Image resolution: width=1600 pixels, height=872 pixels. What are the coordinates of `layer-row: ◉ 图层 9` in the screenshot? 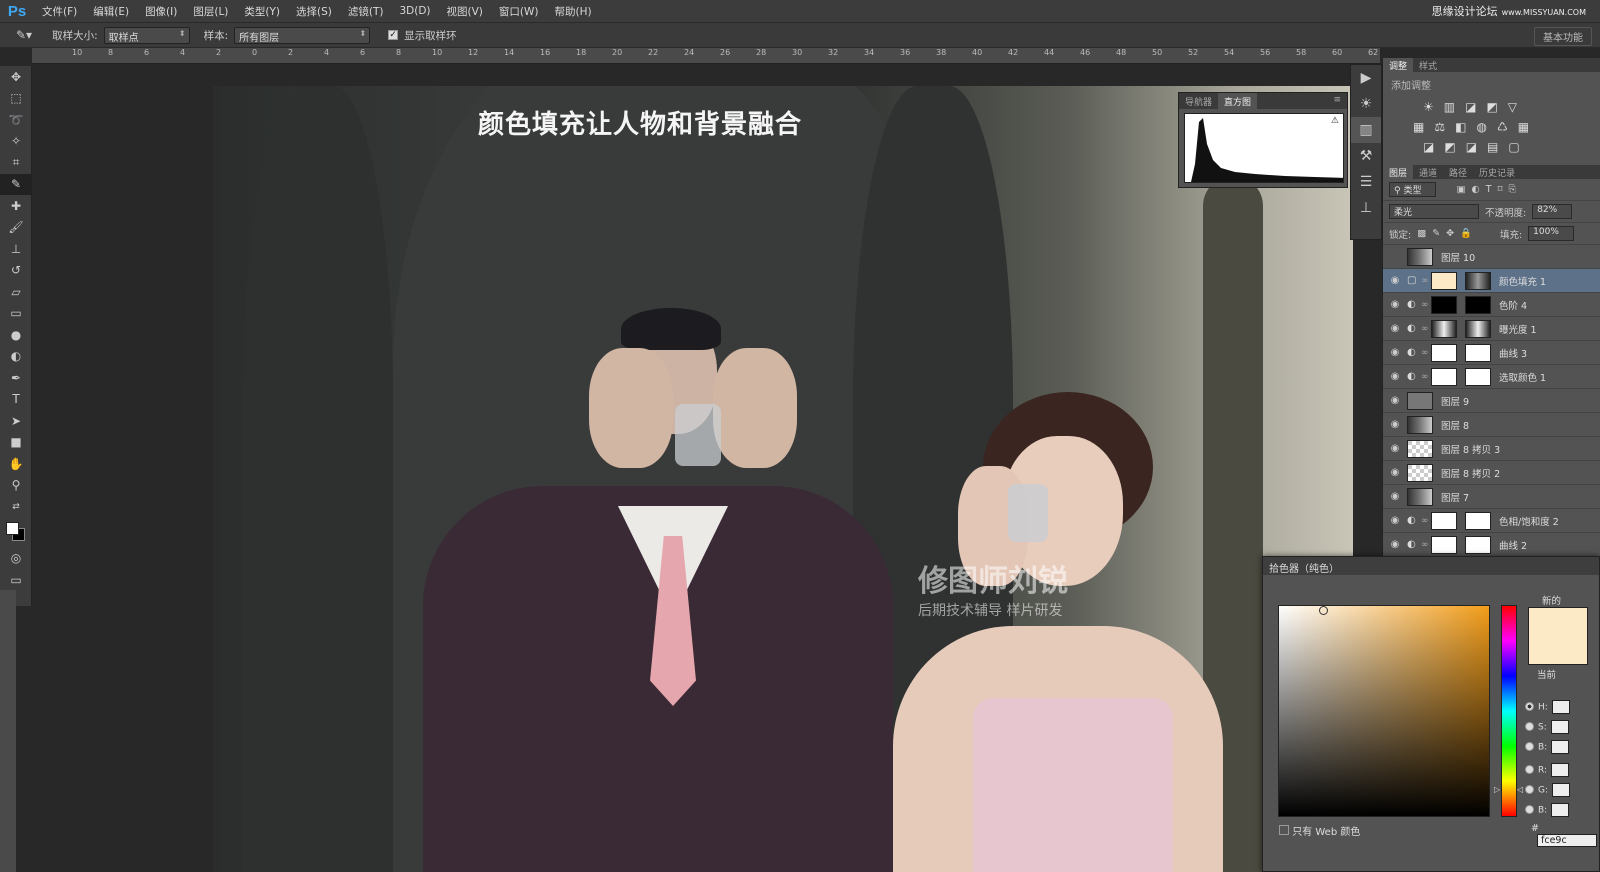 It's located at (1491, 401).